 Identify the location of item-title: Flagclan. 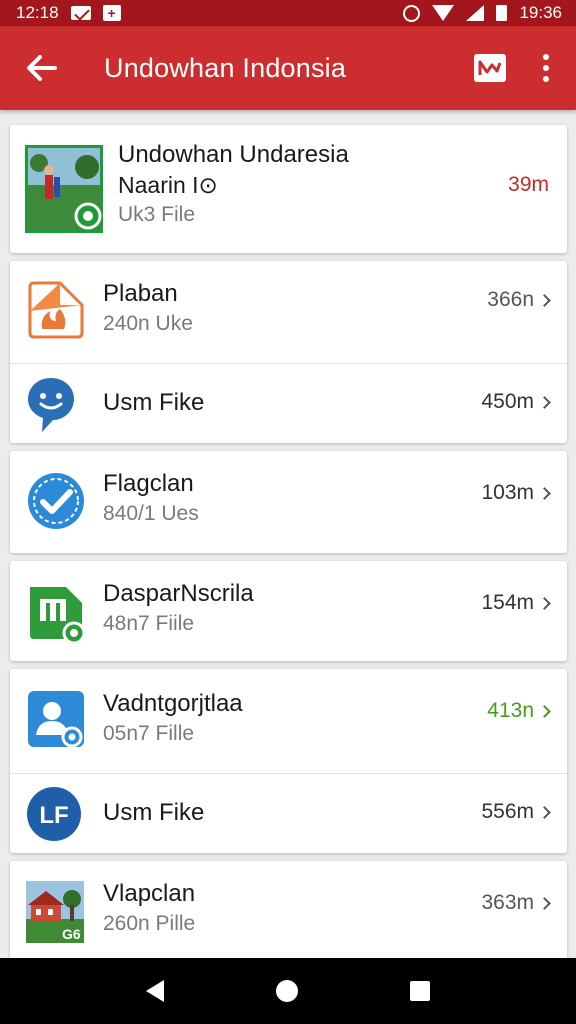
(148, 483).